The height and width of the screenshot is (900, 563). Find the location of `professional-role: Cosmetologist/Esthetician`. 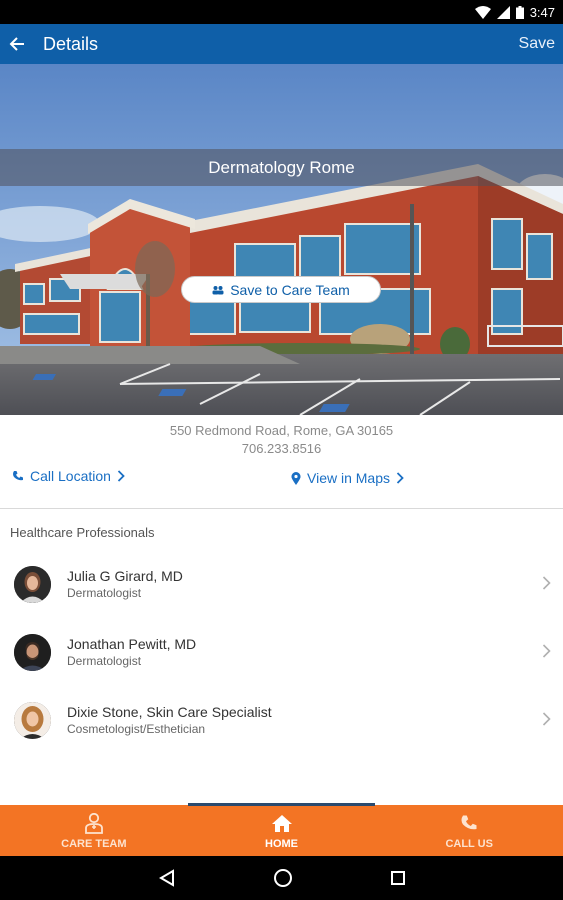

professional-role: Cosmetologist/Esthetician is located at coordinates (136, 729).